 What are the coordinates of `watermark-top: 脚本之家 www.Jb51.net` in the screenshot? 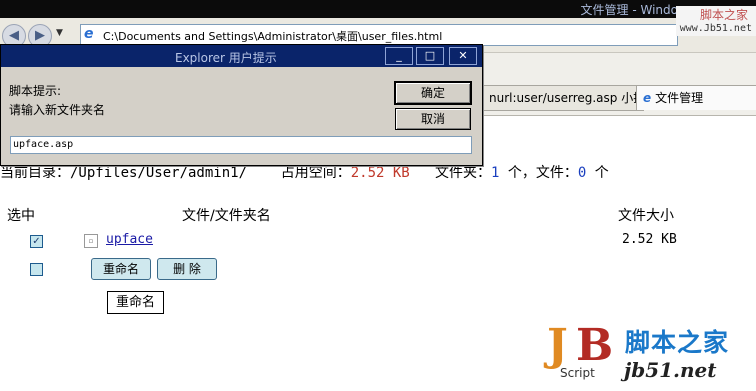 It's located at (716, 21).